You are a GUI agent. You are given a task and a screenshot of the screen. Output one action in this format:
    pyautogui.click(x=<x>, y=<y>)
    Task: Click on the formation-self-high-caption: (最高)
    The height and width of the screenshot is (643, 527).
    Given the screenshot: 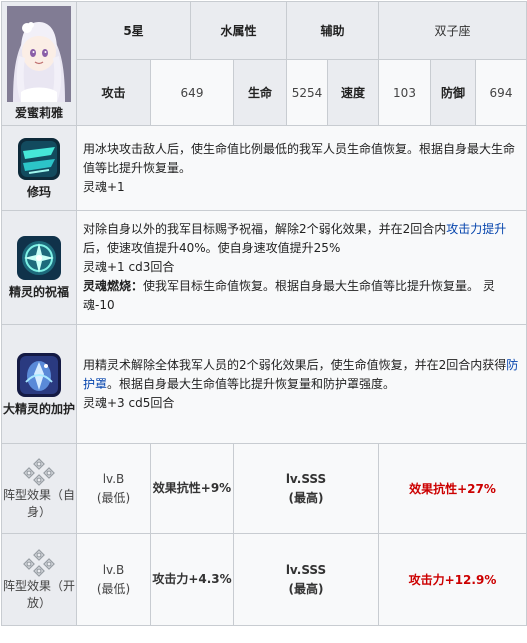 What is the action you would take?
    pyautogui.click(x=306, y=497)
    